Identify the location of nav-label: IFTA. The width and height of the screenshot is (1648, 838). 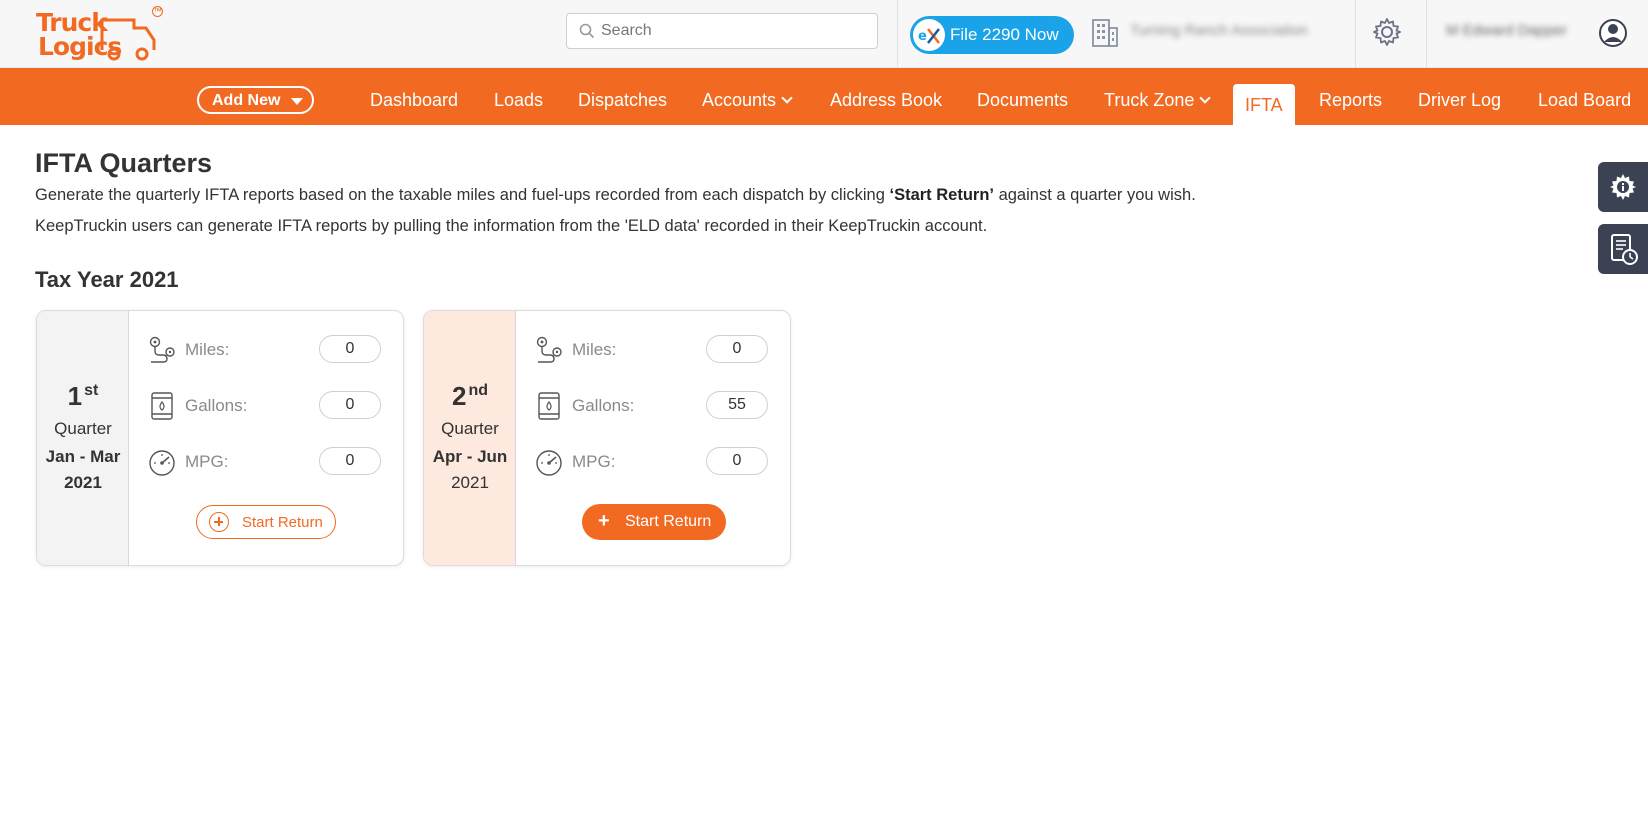
(1264, 105).